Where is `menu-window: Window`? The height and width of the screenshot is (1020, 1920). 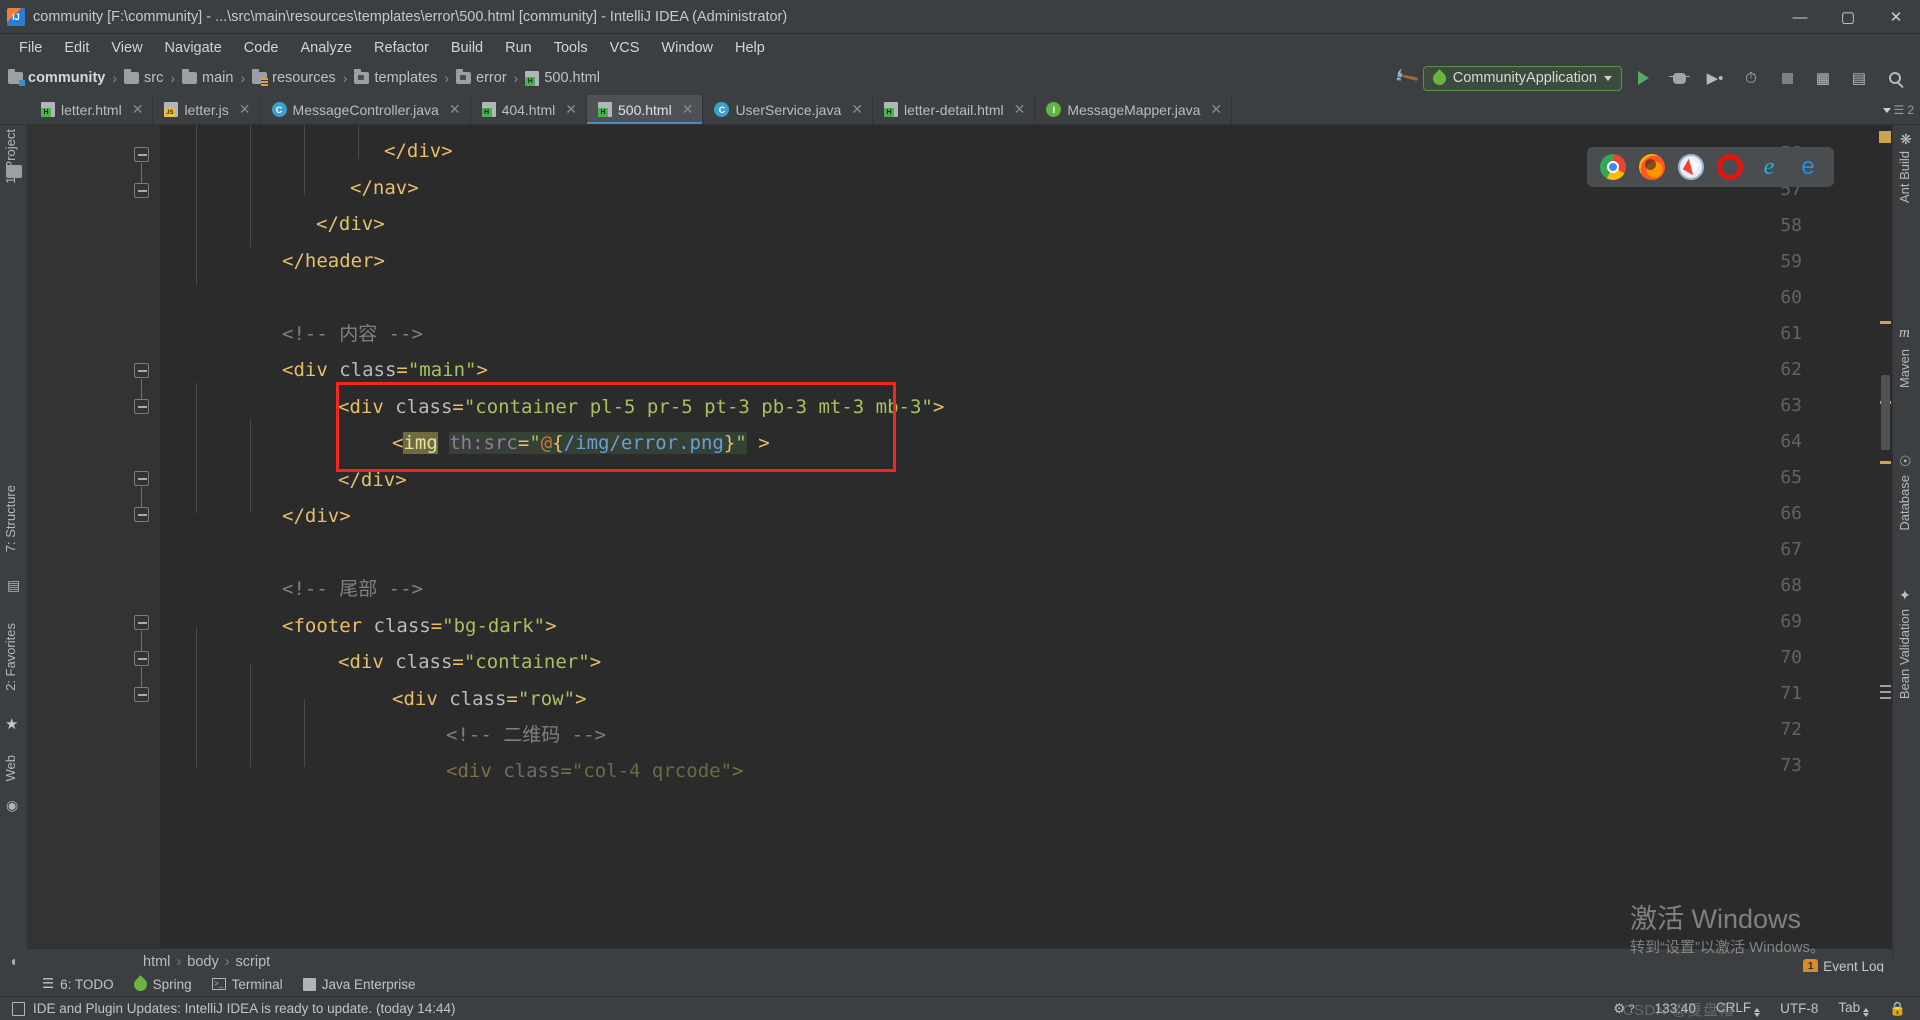 menu-window: Window is located at coordinates (687, 48).